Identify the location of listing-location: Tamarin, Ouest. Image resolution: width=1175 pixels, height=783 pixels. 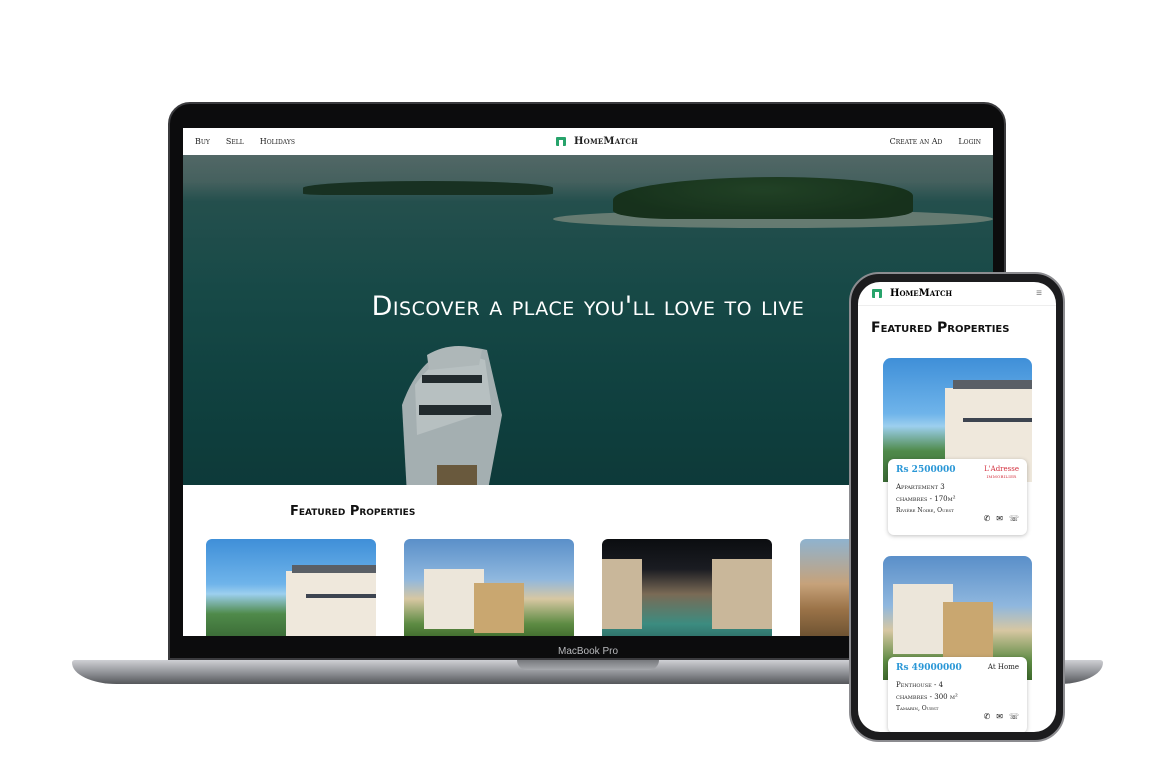
(917, 708).